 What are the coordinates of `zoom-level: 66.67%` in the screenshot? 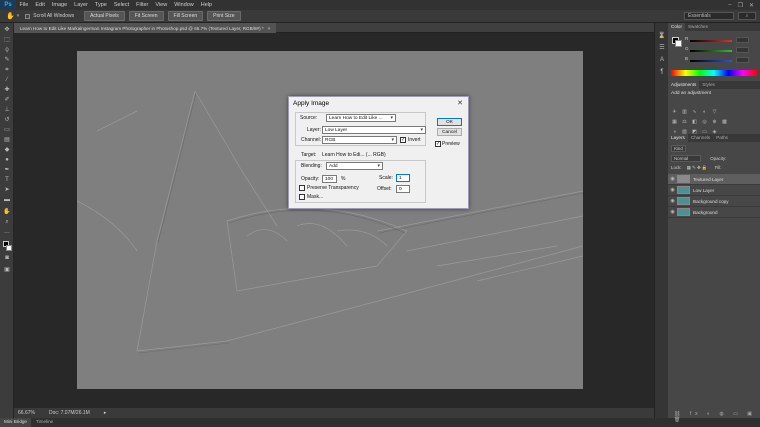 It's located at (26, 413).